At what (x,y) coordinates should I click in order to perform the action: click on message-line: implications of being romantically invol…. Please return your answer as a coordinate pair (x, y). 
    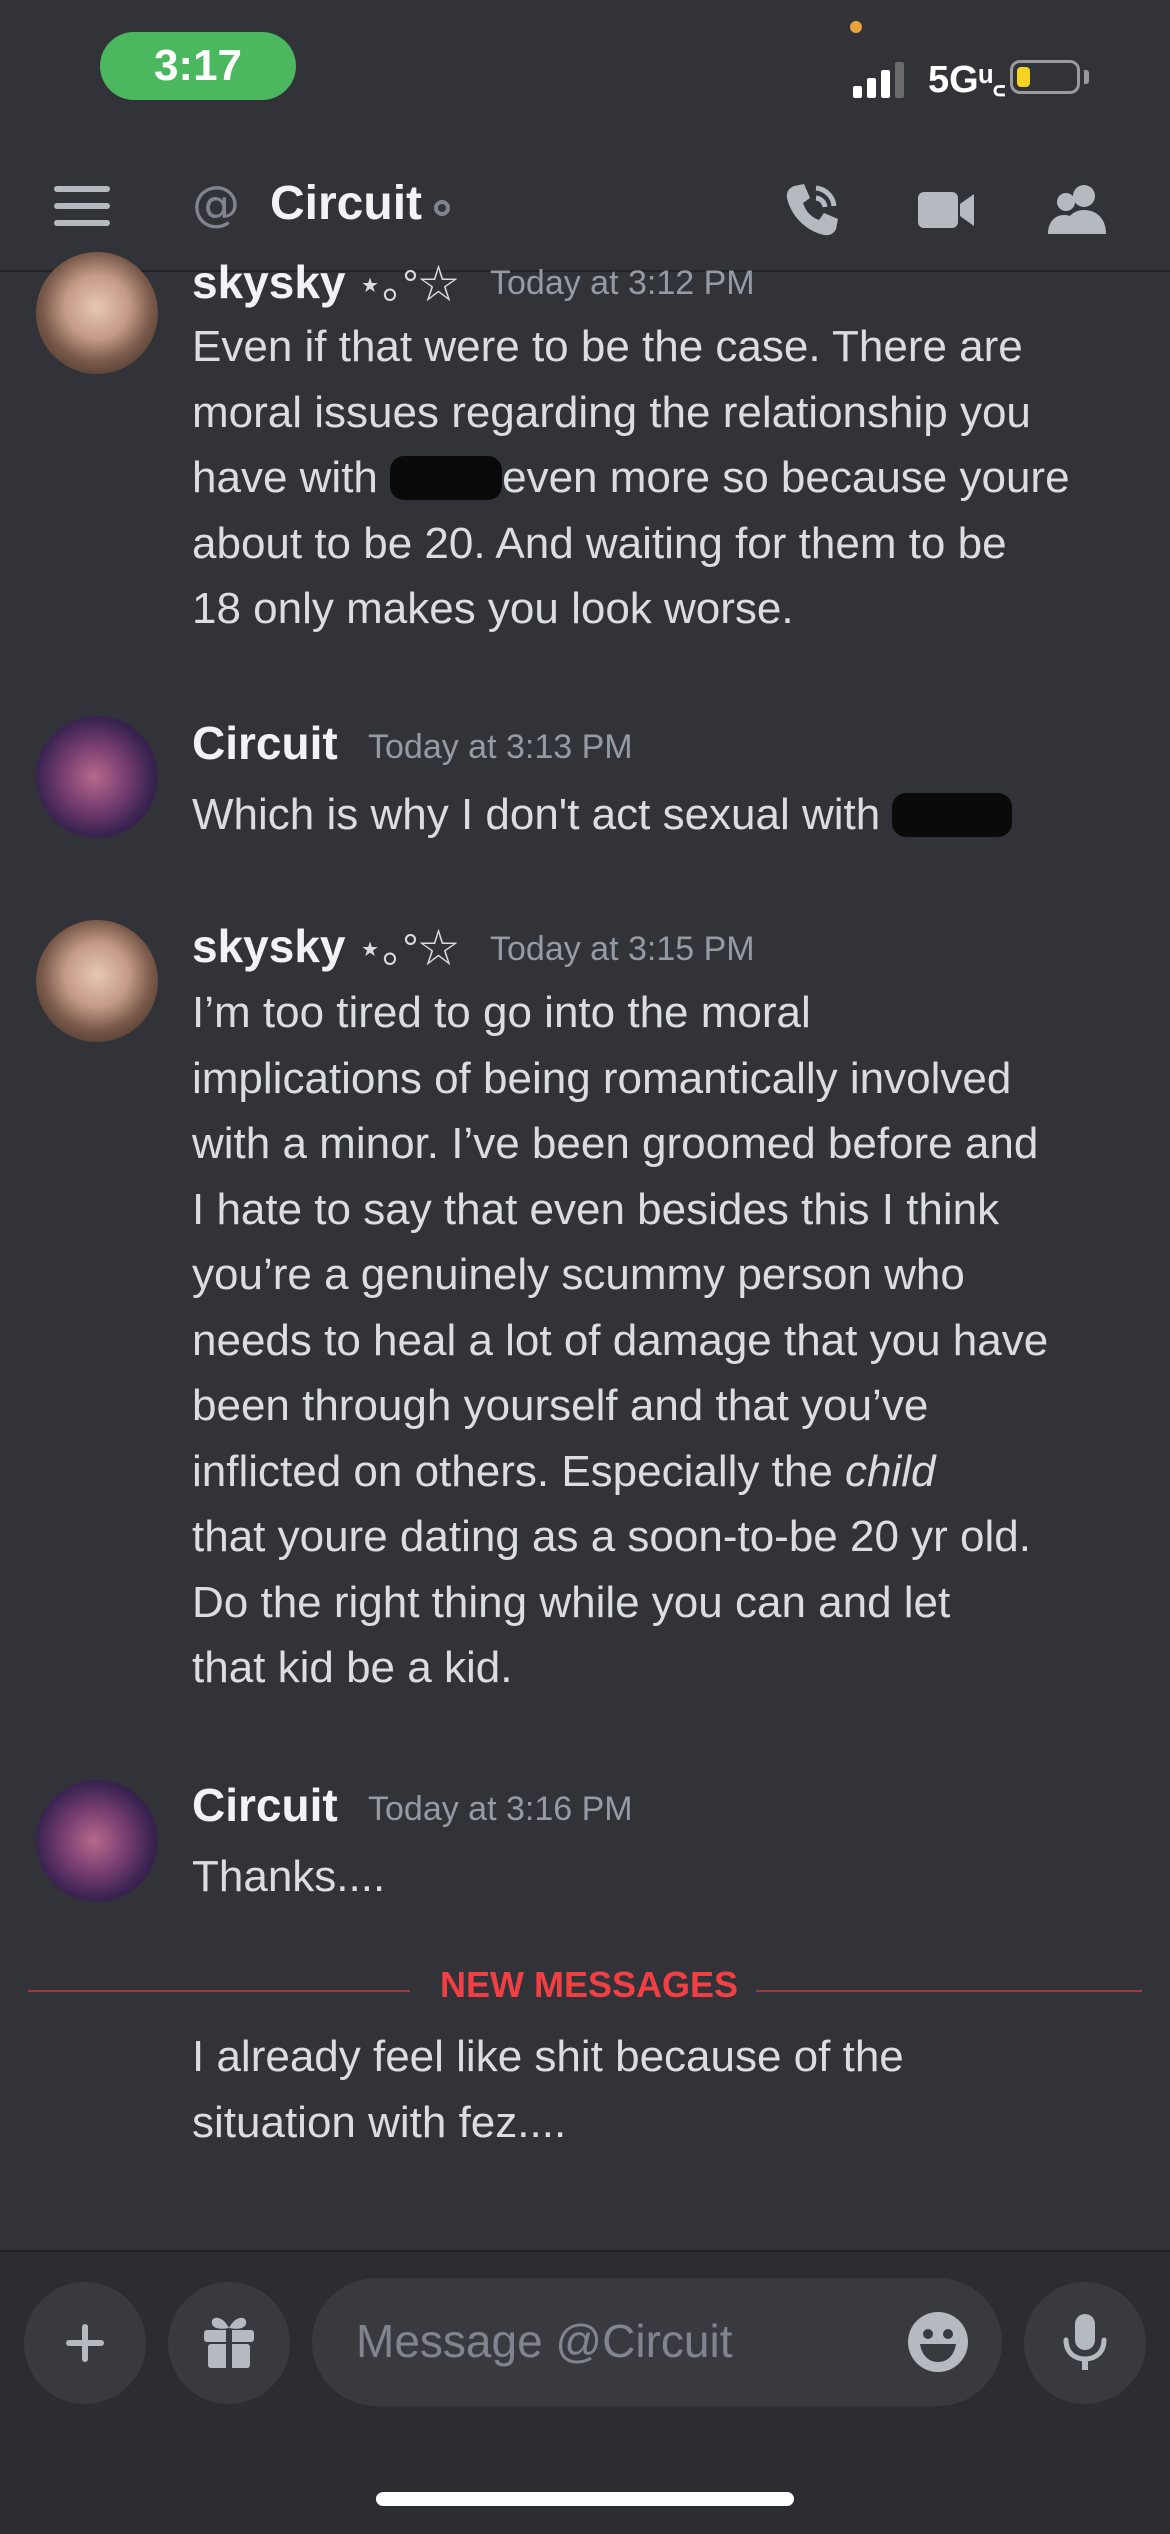
    Looking at the image, I should click on (602, 1078).